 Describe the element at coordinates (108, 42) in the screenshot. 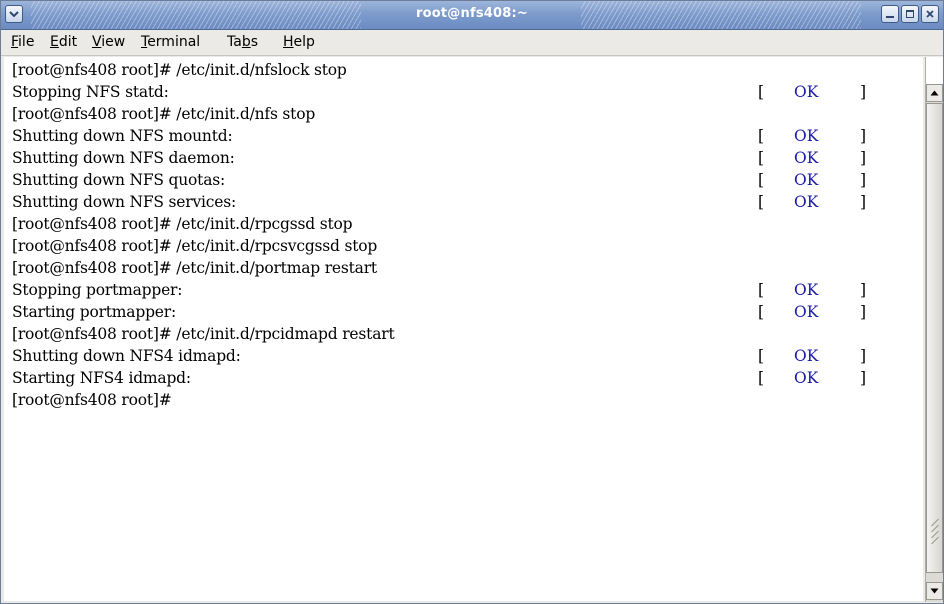

I see `menu-view: View` at that location.